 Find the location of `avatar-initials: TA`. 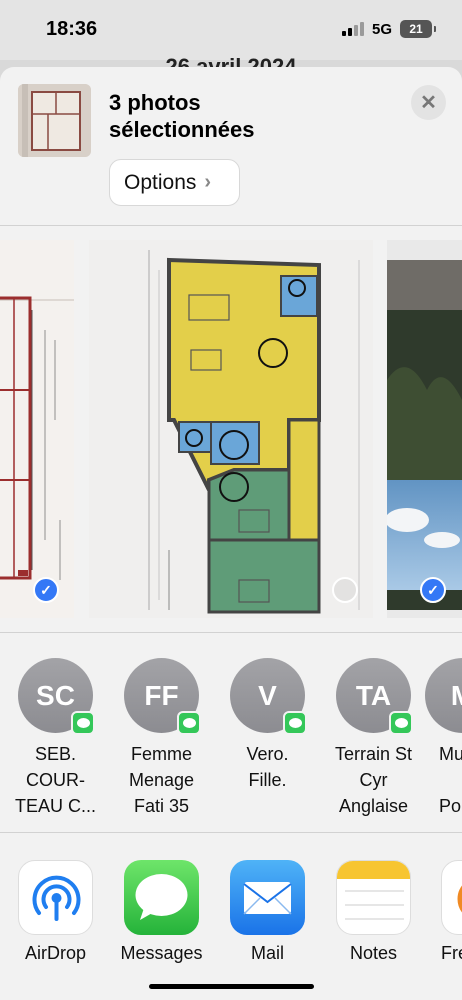

avatar-initials: TA is located at coordinates (373, 695).